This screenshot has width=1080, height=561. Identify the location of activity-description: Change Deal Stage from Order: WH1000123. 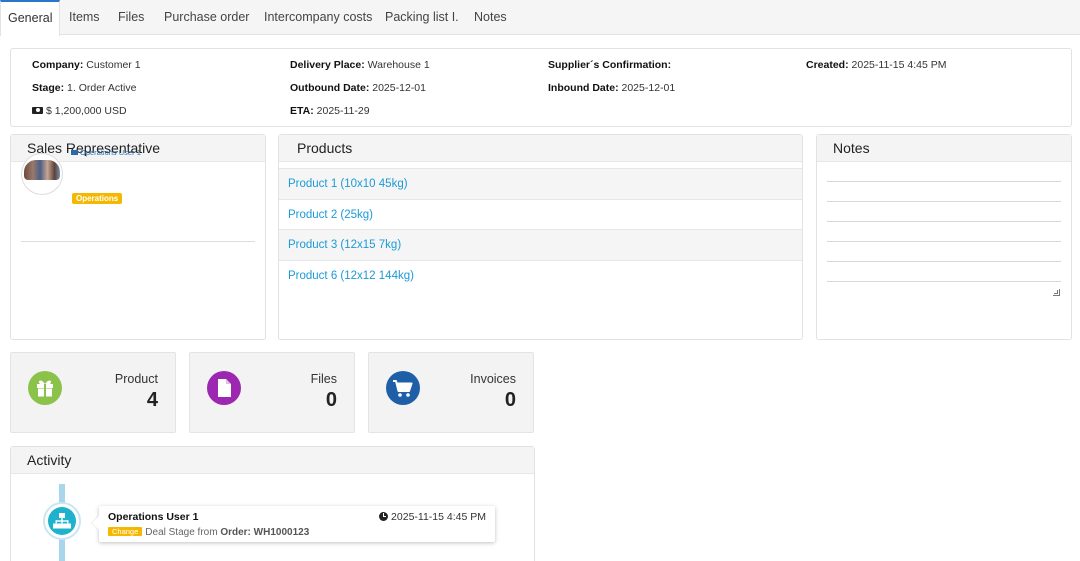
(209, 532).